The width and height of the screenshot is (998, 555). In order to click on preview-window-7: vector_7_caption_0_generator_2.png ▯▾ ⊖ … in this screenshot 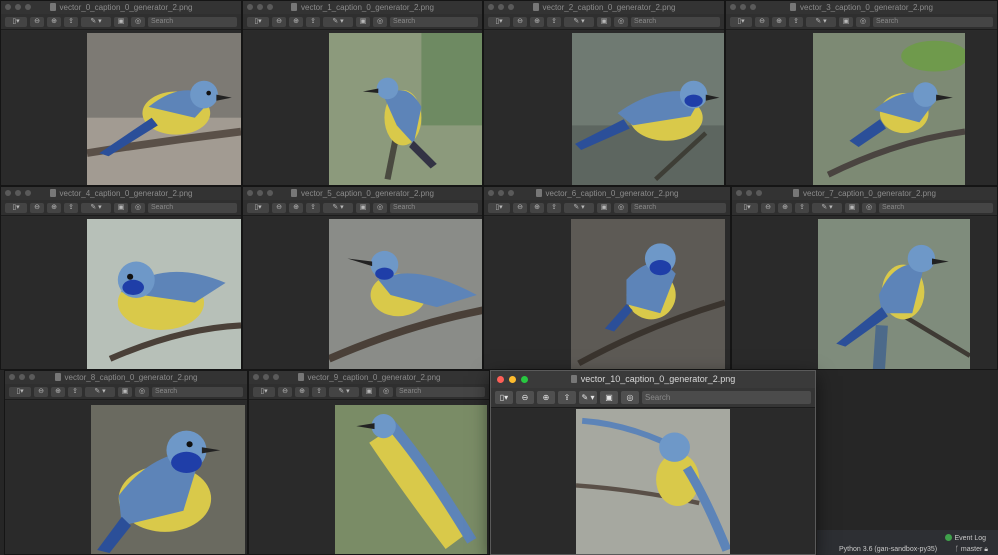, I will do `click(864, 278)`.